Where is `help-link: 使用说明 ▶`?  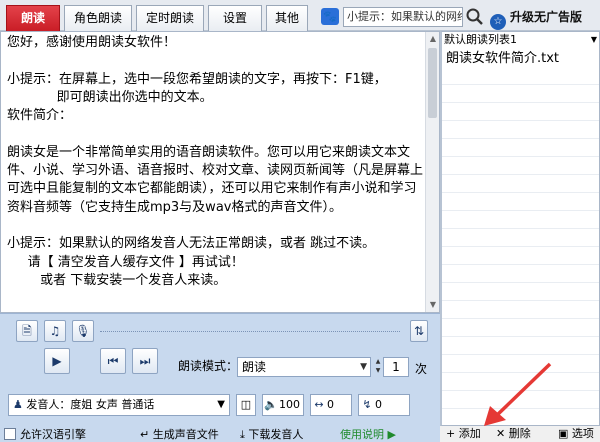
help-link: 使用说明 ▶ is located at coordinates (368, 434).